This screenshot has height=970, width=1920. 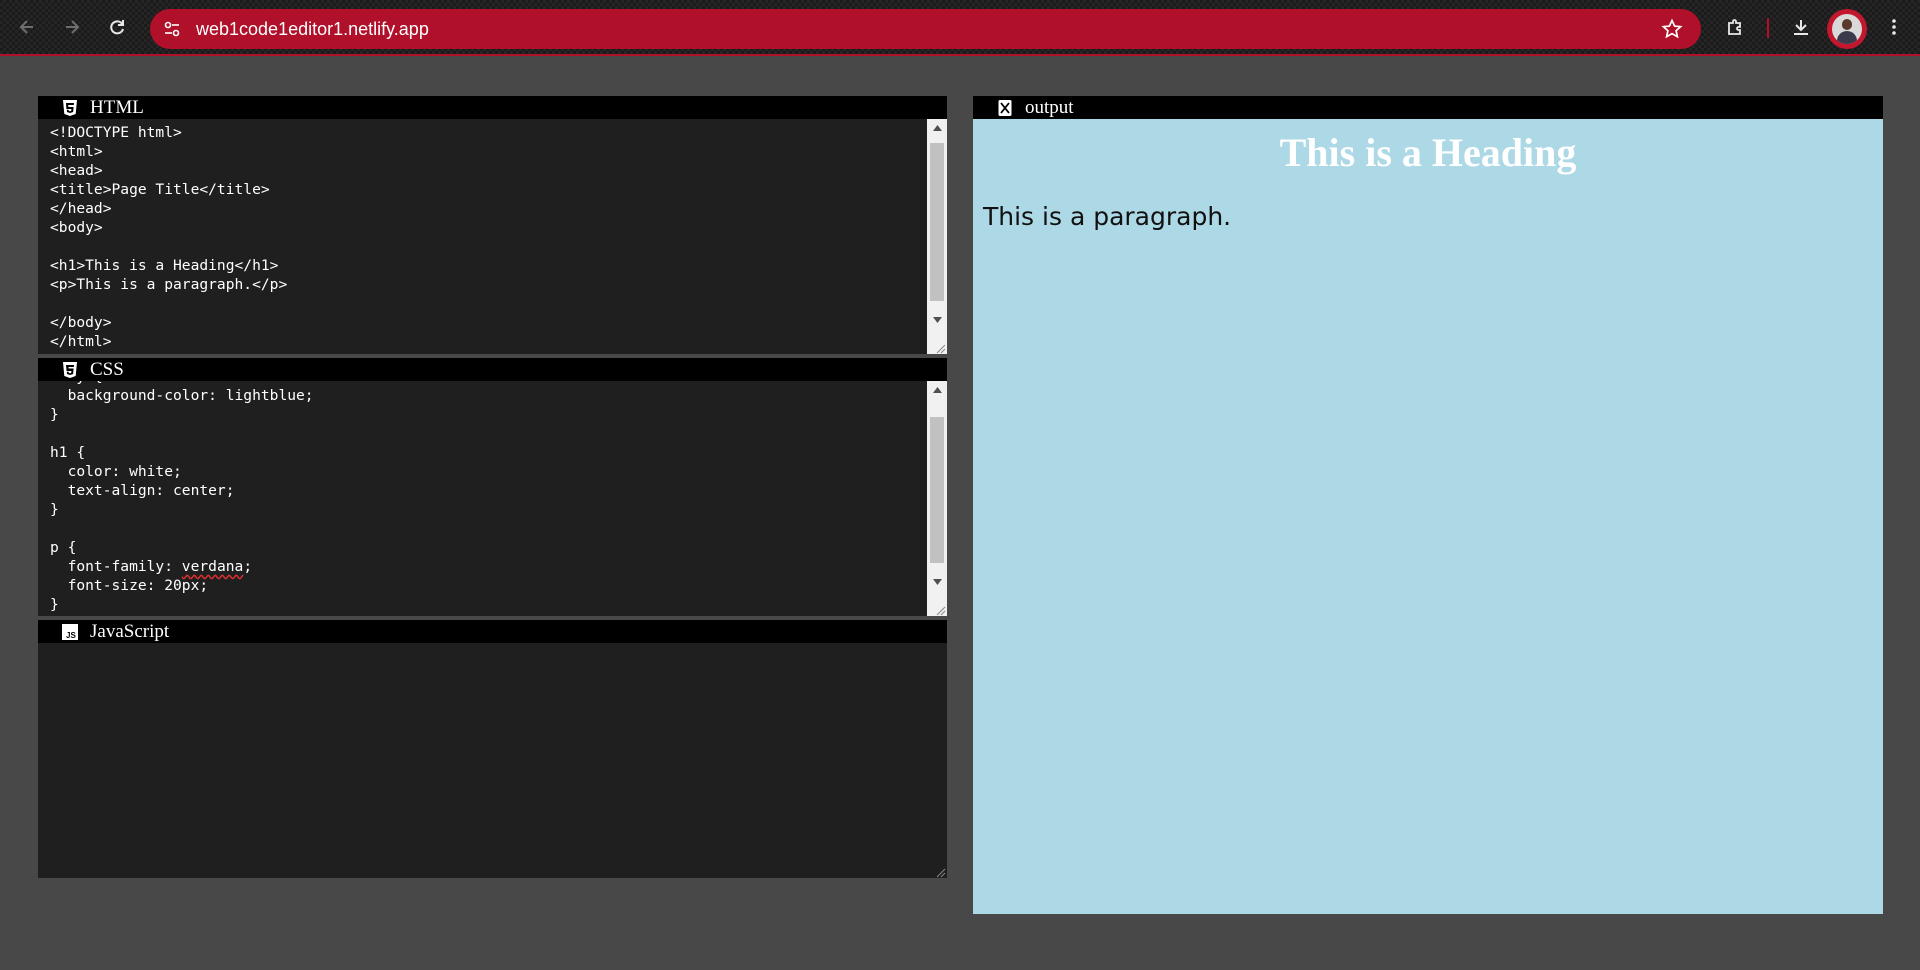 What do you see at coordinates (116, 132) in the screenshot?
I see `code-line: <!DOCTYPE html>` at bounding box center [116, 132].